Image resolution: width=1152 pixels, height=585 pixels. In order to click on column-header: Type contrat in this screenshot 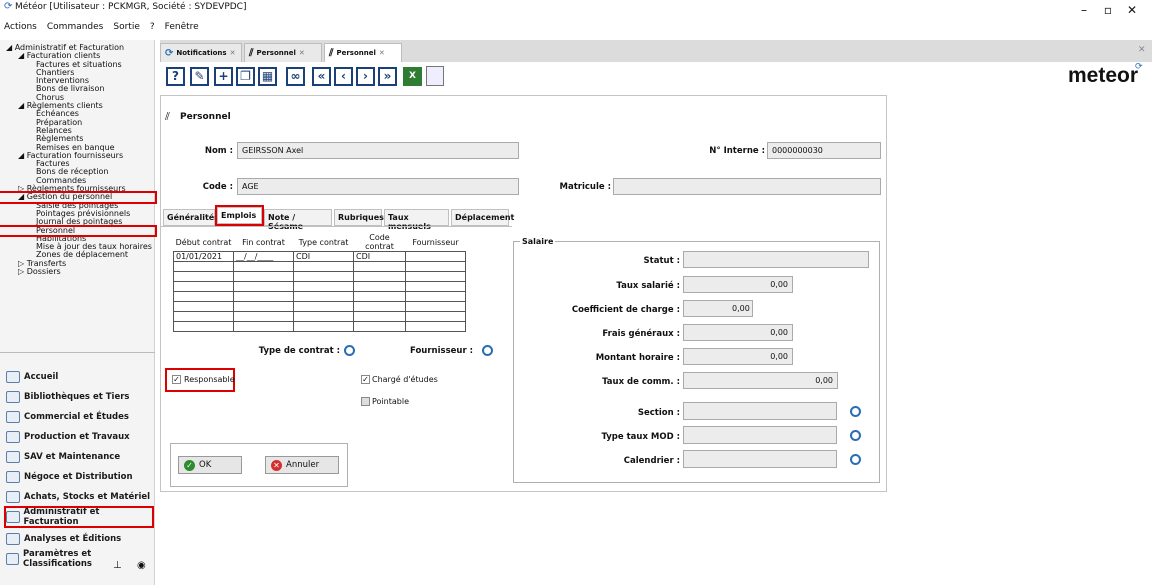, I will do `click(323, 242)`.